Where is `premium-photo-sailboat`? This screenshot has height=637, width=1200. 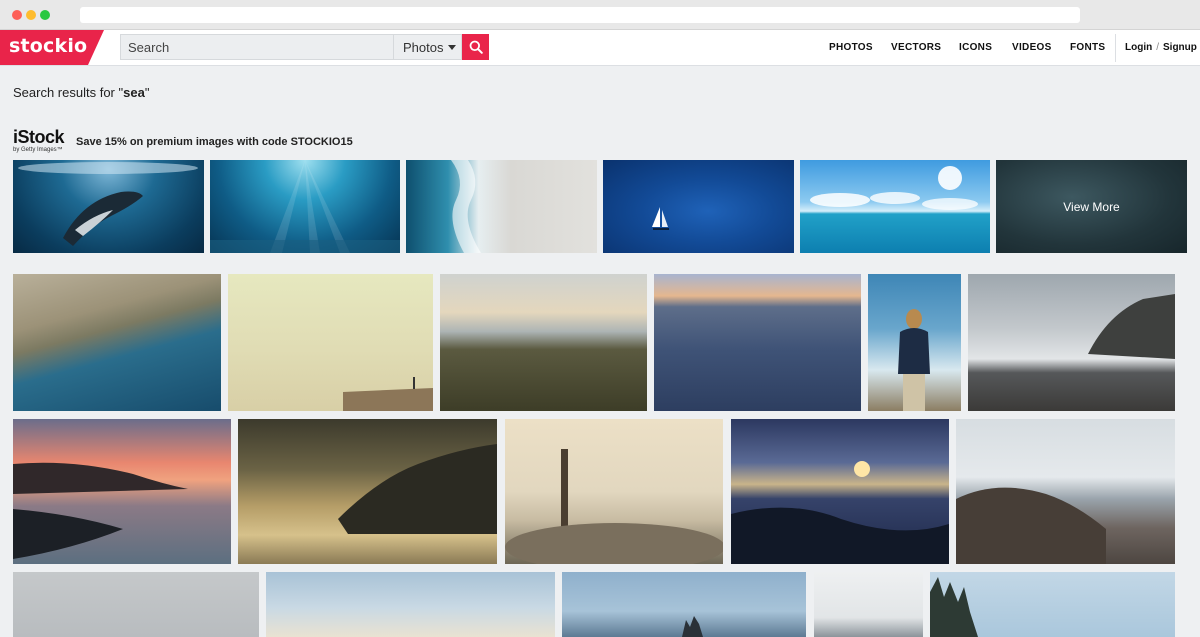 premium-photo-sailboat is located at coordinates (698, 206).